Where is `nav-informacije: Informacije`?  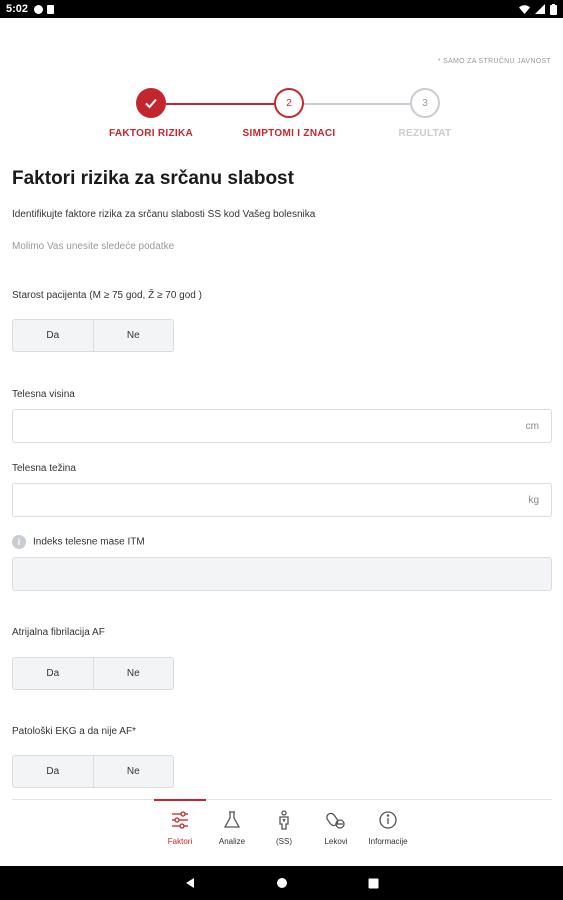
nav-informacije: Informacije is located at coordinates (388, 829).